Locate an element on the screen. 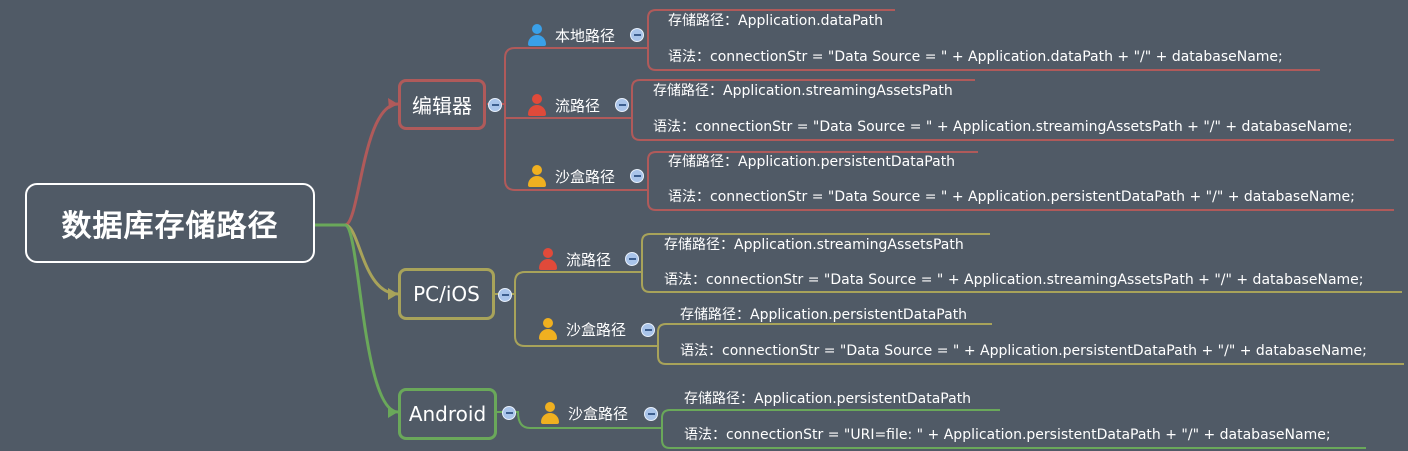  arrow-android is located at coordinates (393, 412).